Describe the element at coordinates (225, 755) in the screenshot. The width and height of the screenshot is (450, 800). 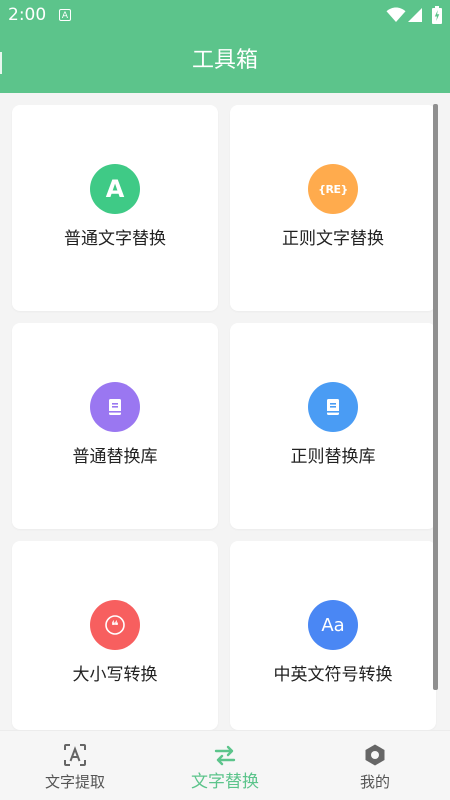
I see `swap-arrows-icon` at that location.